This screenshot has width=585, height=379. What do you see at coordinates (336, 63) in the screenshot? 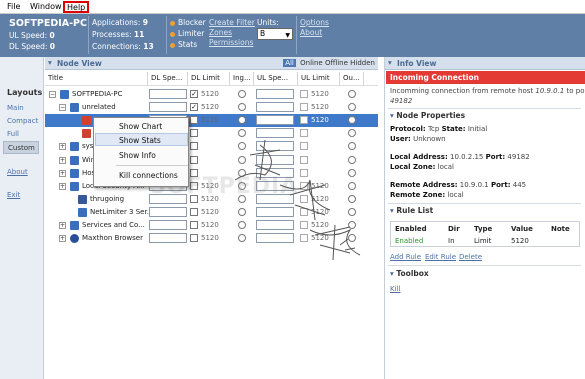
I see `filter-offline: Offline` at bounding box center [336, 63].